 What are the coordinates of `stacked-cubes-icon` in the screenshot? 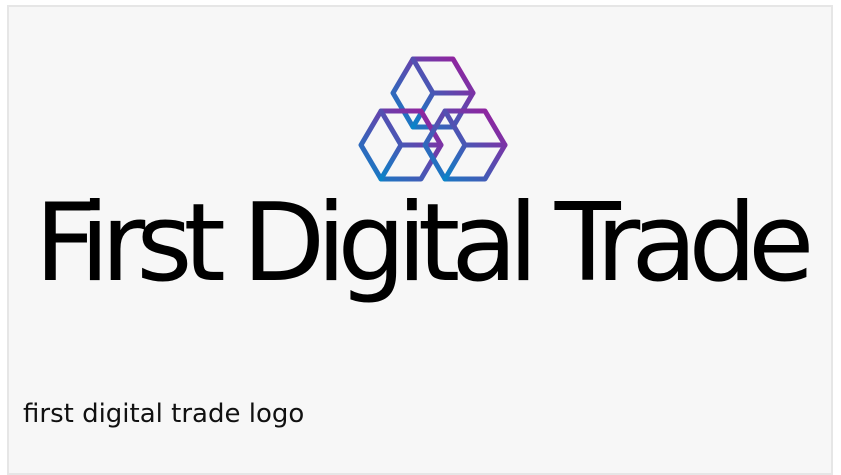 It's located at (433, 119).